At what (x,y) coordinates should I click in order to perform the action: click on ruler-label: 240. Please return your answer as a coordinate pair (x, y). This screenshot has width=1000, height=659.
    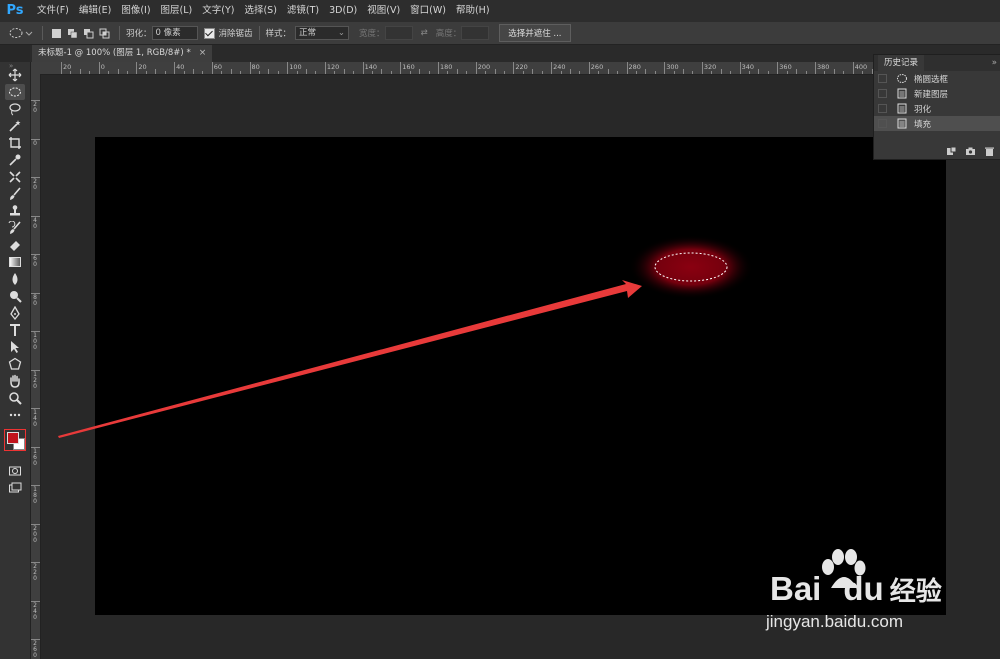
    Looking at the image, I should click on (559, 67).